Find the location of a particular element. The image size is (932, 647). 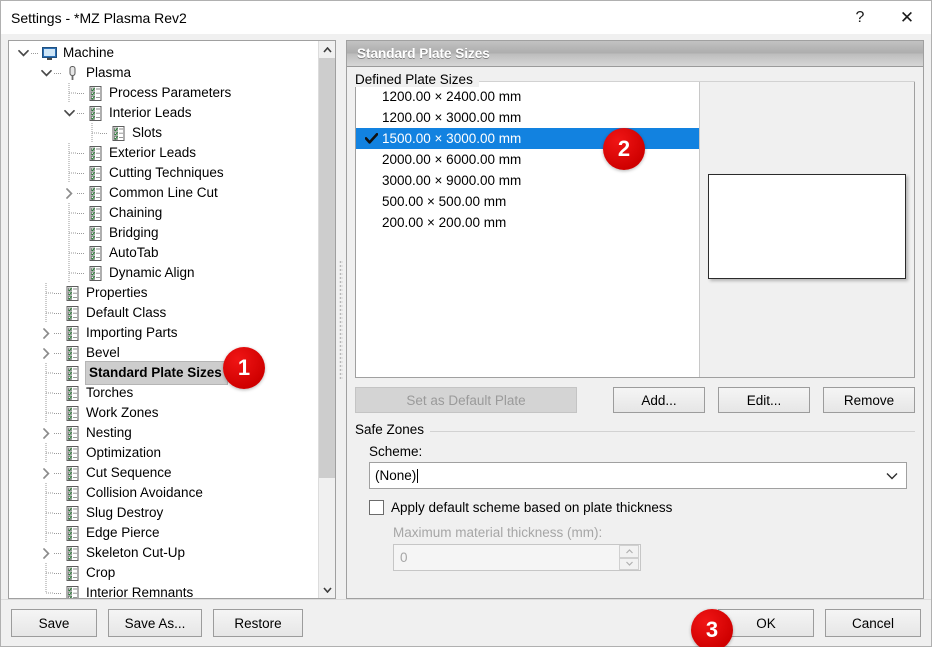

plate-size-item: 500.00 × 500.00 mm is located at coordinates (527, 201).